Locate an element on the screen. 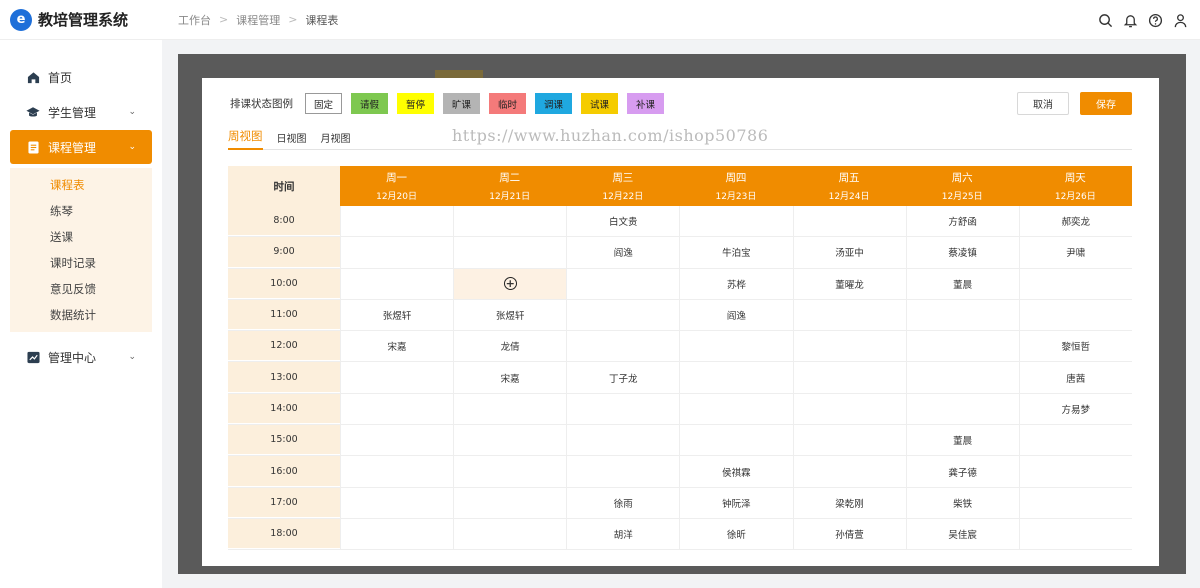 Image resolution: width=1200 pixels, height=588 pixels. schedule-cell: 尹啸 is located at coordinates (1075, 252).